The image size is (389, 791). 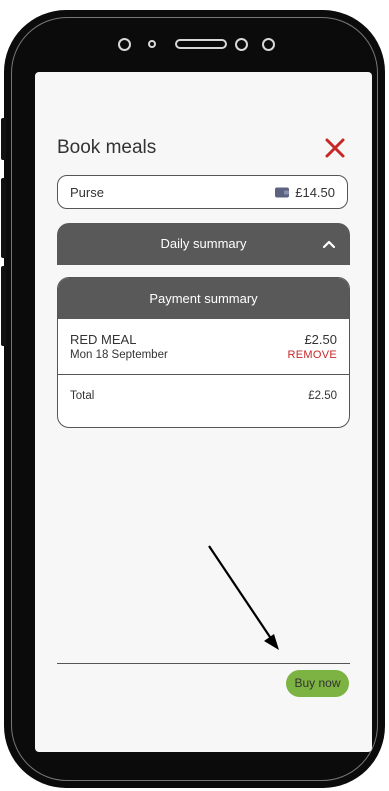 I want to click on close-icon, so click(x=335, y=148).